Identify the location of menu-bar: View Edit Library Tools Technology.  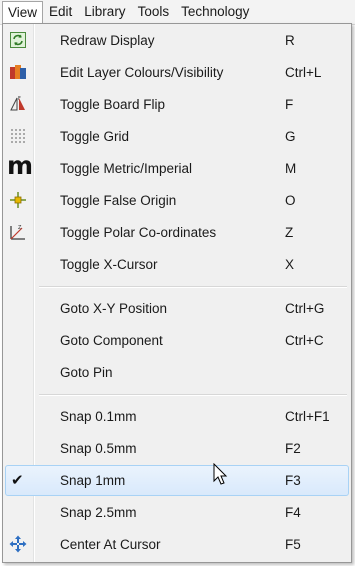
(177, 12).